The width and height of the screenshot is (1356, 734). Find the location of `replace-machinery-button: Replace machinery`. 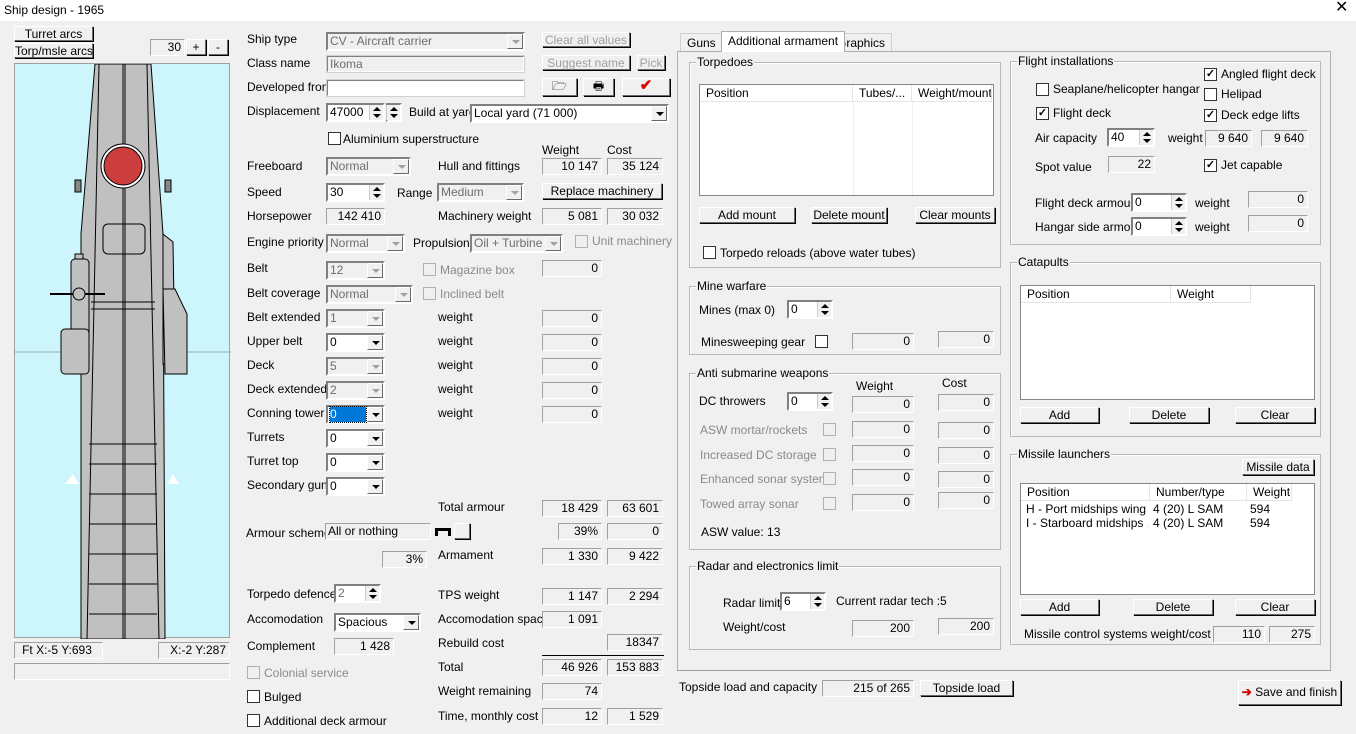

replace-machinery-button: Replace machinery is located at coordinates (602, 191).